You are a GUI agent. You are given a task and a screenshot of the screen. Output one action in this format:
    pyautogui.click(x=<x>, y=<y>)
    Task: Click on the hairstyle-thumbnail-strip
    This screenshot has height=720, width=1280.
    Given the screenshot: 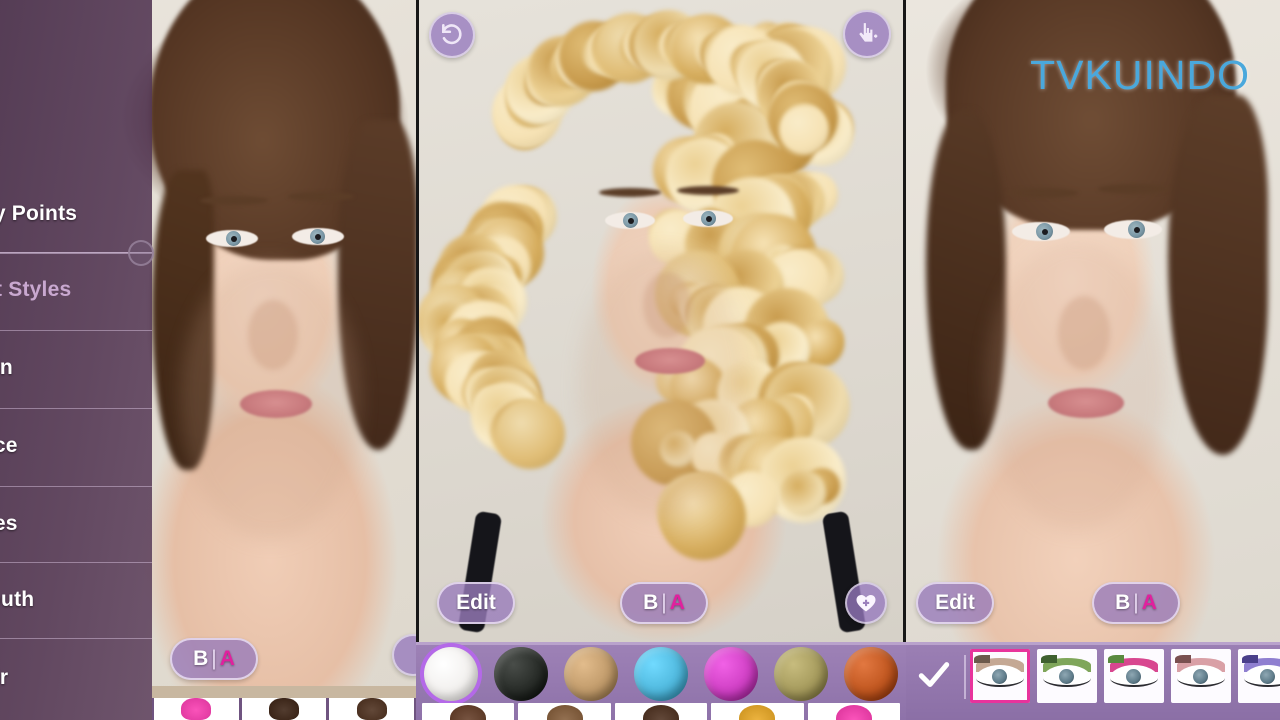 What is the action you would take?
    pyautogui.click(x=661, y=711)
    